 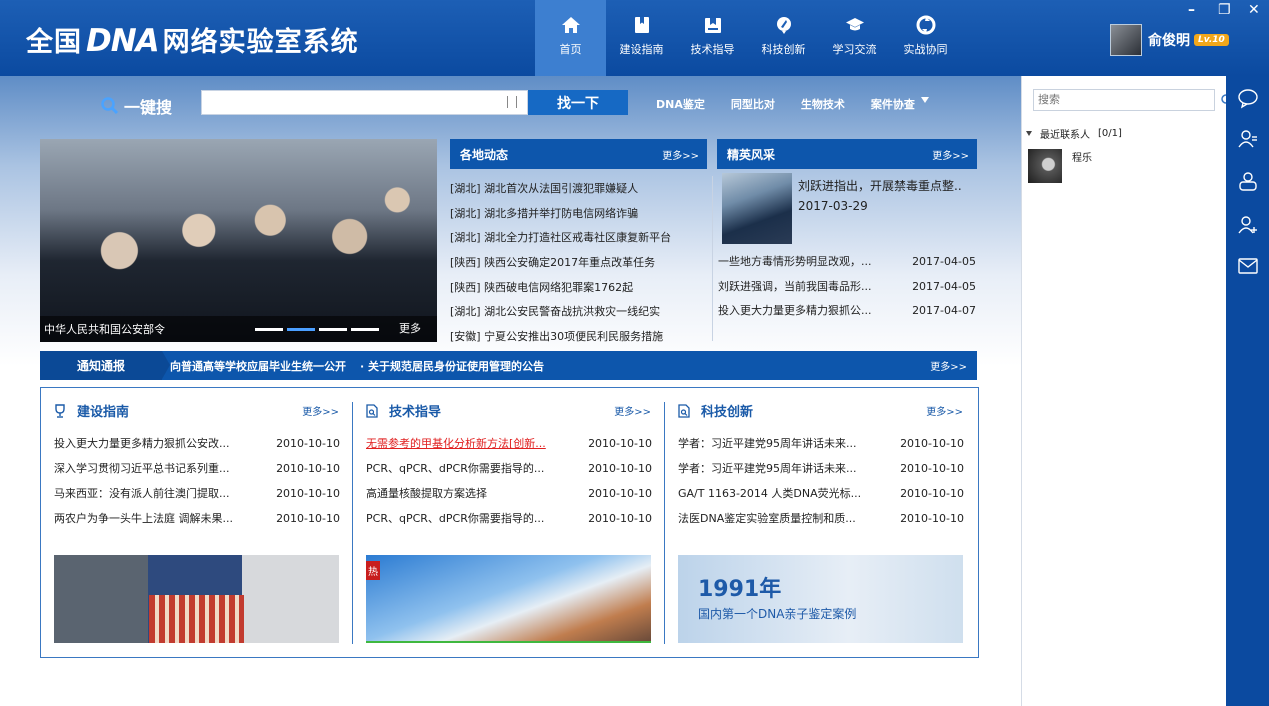 What do you see at coordinates (925, 38) in the screenshot?
I see `nav-collaboration: 实战协同` at bounding box center [925, 38].